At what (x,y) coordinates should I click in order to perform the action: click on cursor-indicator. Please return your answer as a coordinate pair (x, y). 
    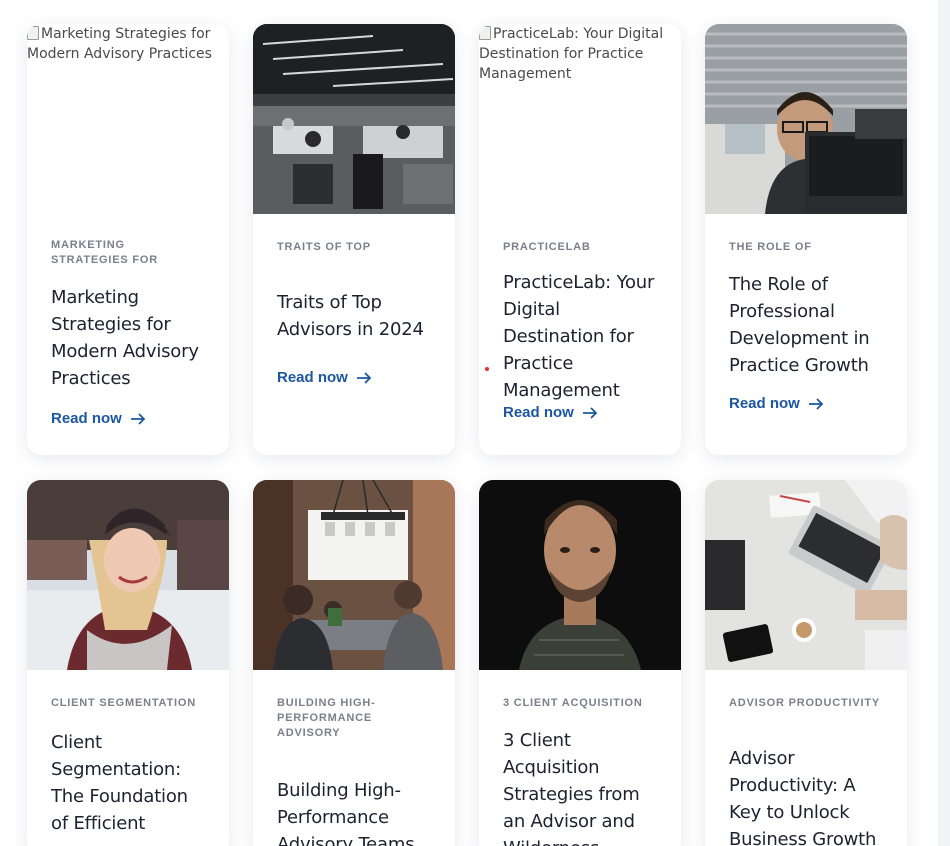
    Looking at the image, I should click on (487, 369).